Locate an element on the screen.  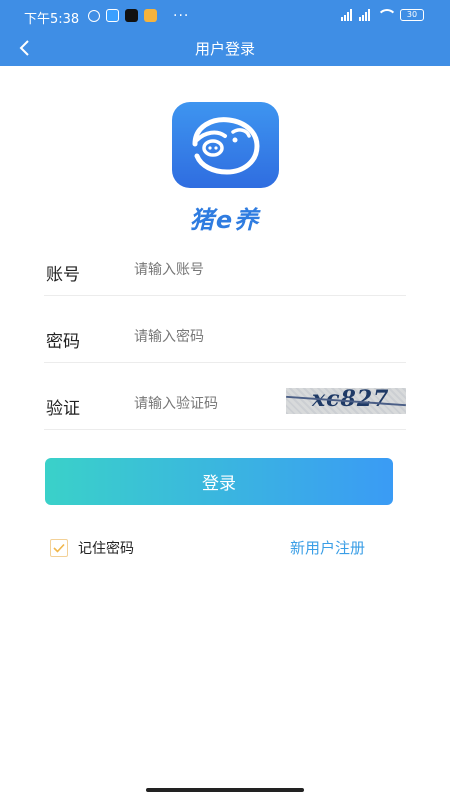
account-label: 账号 is located at coordinates (63, 275).